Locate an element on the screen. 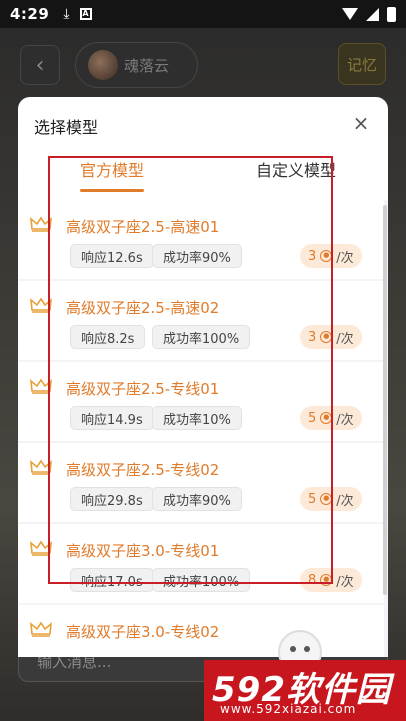  model-name: 高级双子座3.0-专线02 is located at coordinates (143, 632).